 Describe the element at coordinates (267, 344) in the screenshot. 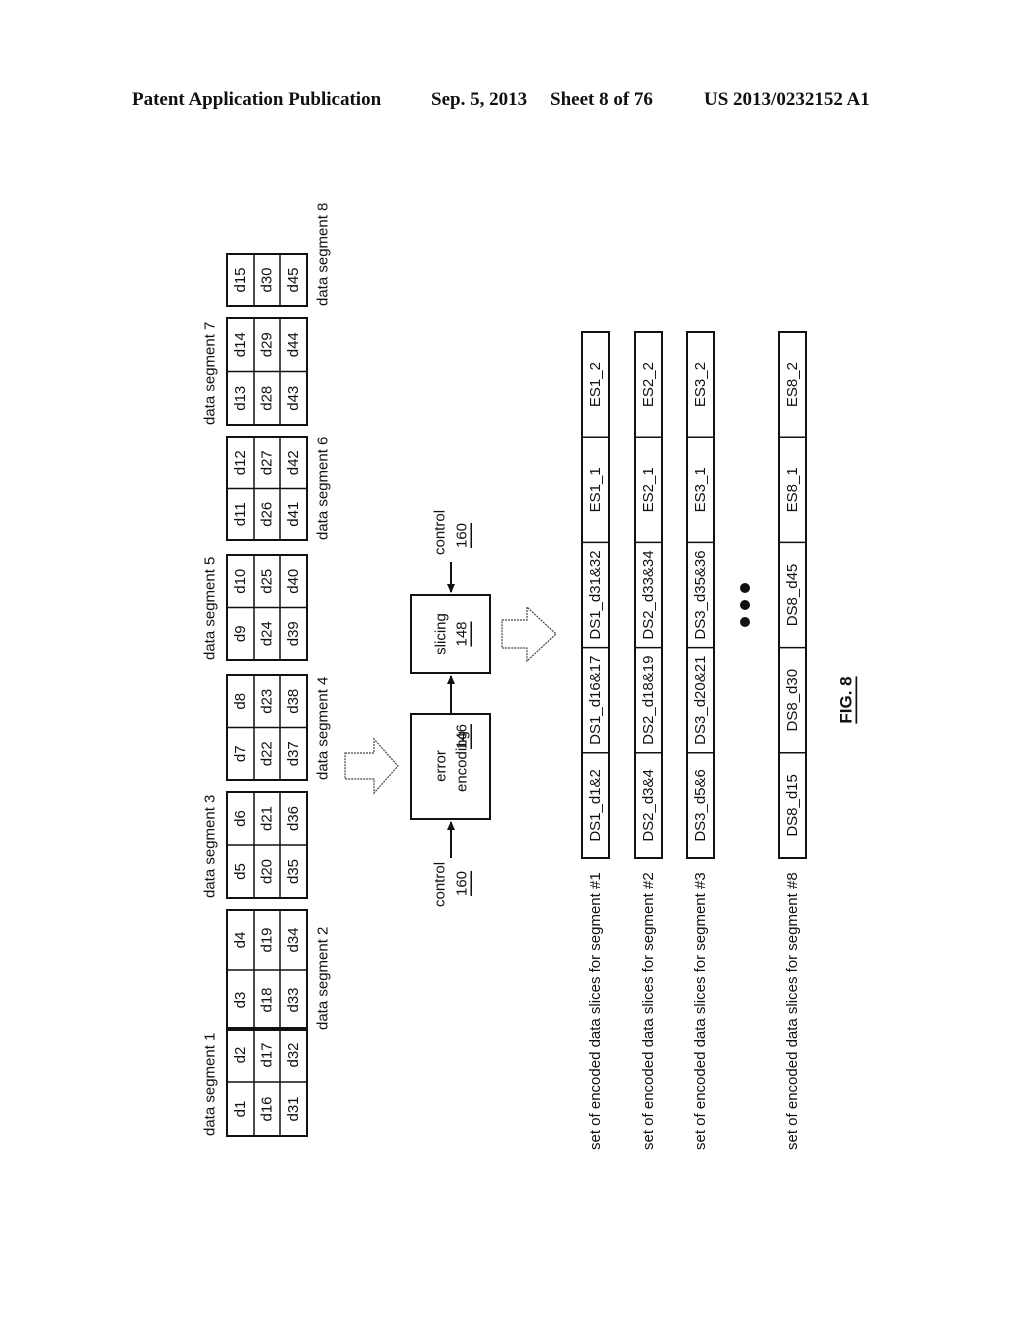

I see `data-block-d29: d29` at that location.